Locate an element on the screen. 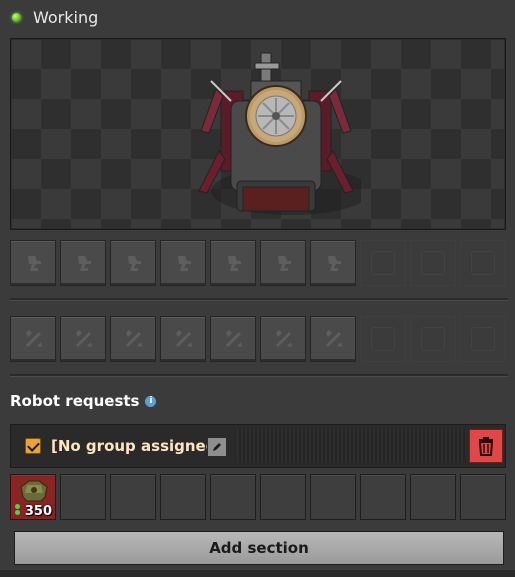  lower-slot-row is located at coordinates (260, 339).